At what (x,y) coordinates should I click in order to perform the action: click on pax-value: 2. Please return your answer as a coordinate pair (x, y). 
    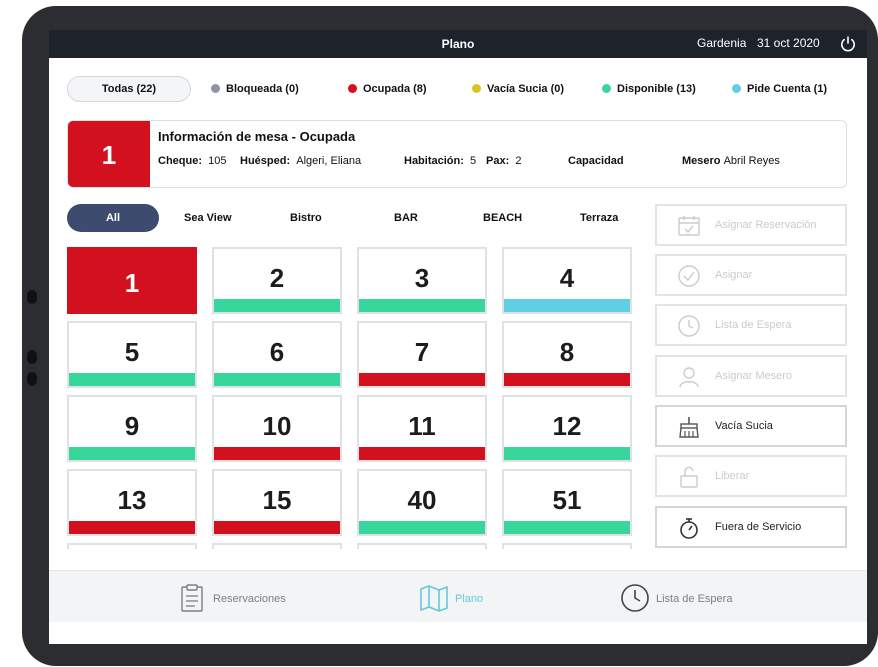
    Looking at the image, I should click on (518, 161).